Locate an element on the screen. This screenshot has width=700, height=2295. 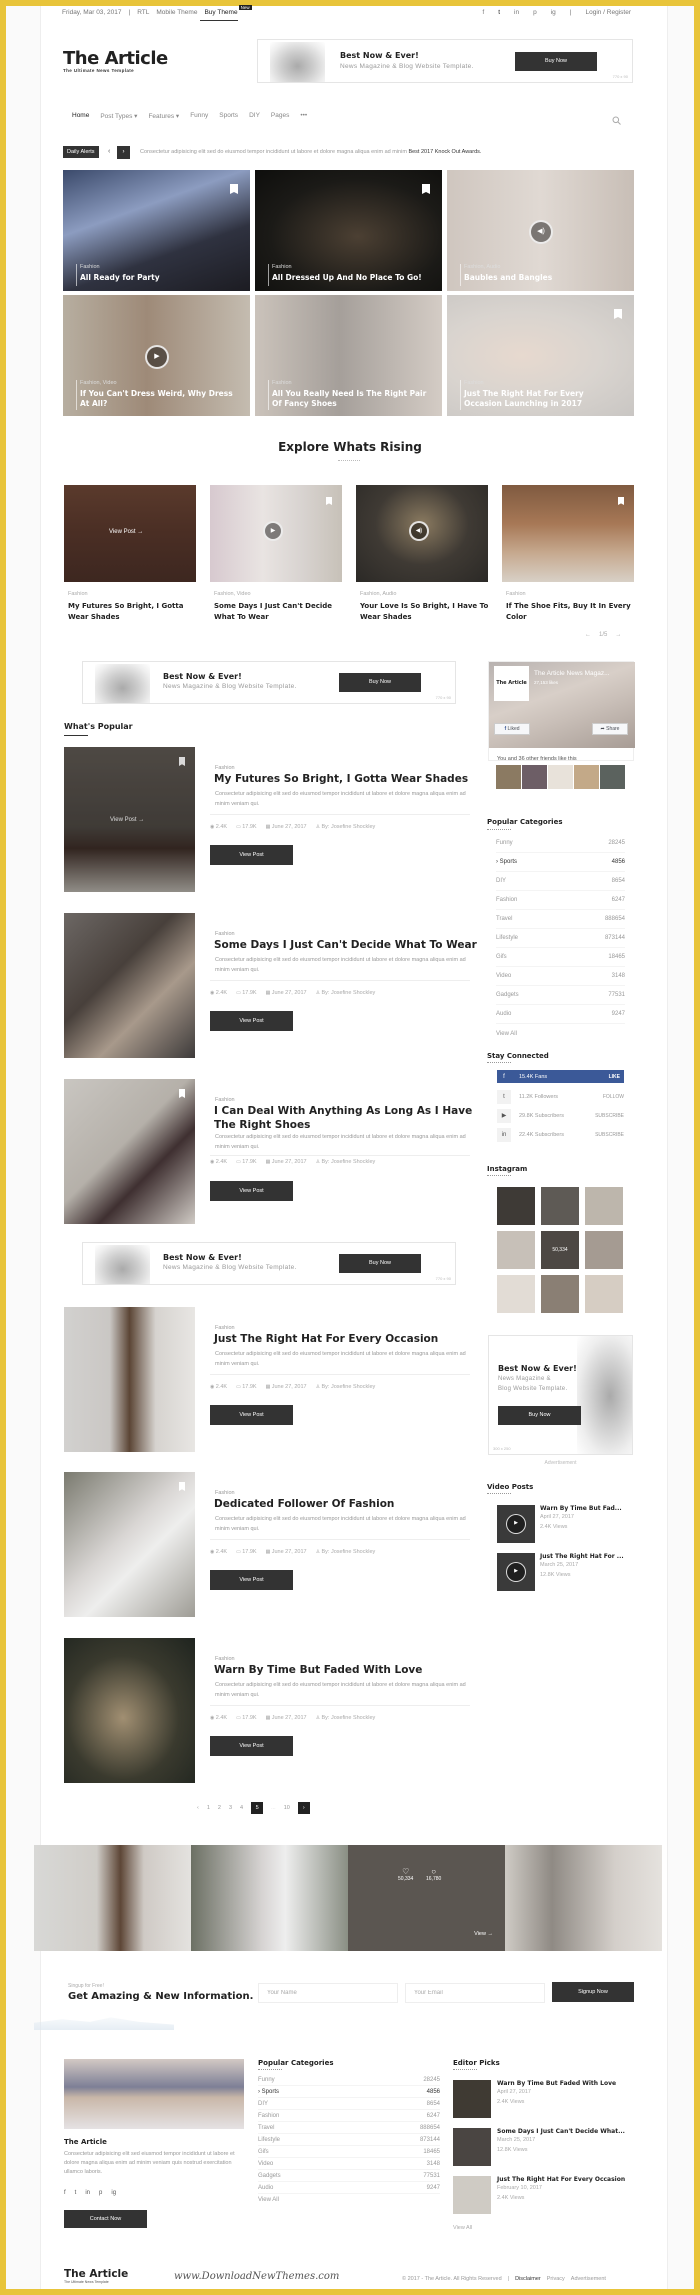
signup-name-input is located at coordinates (328, 1993).